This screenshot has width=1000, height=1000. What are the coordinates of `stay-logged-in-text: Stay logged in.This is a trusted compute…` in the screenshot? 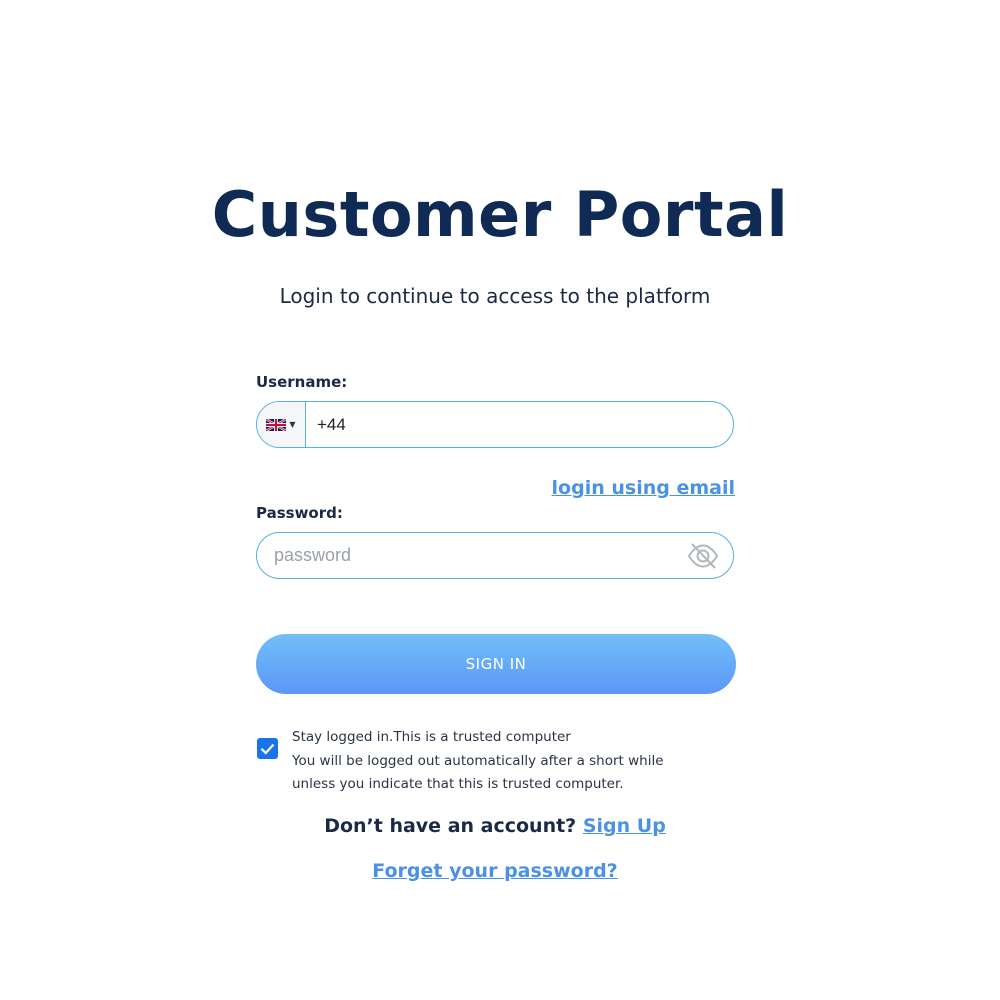 It's located at (478, 761).